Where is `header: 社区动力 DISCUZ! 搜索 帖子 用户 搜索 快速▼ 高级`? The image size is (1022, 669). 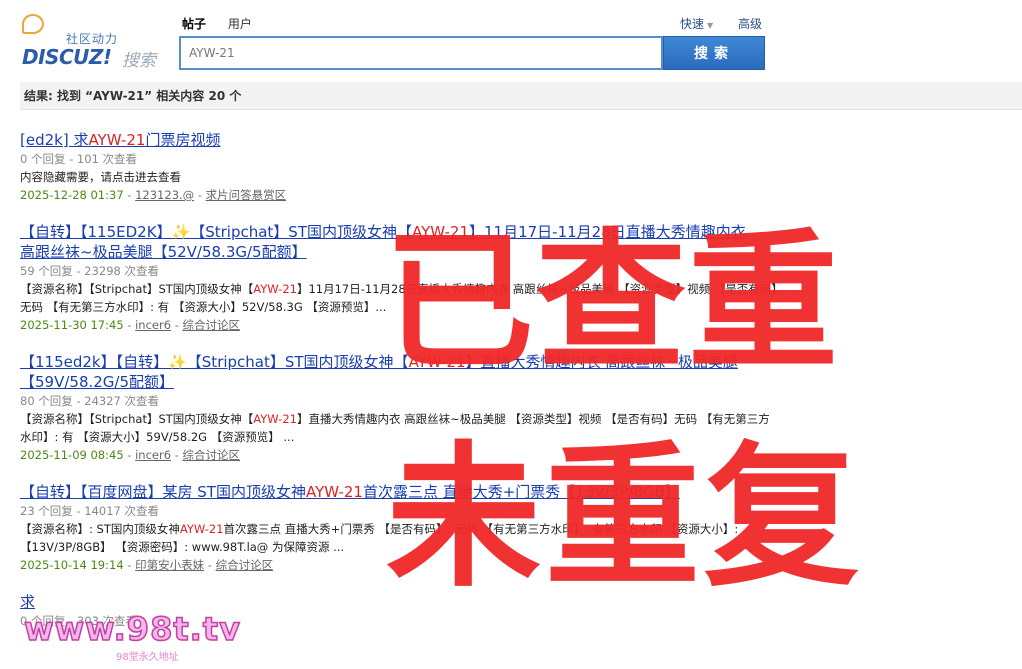 header: 社区动力 DISCUZ! 搜索 帖子 用户 搜索 快速▼ 高级 is located at coordinates (511, 40).